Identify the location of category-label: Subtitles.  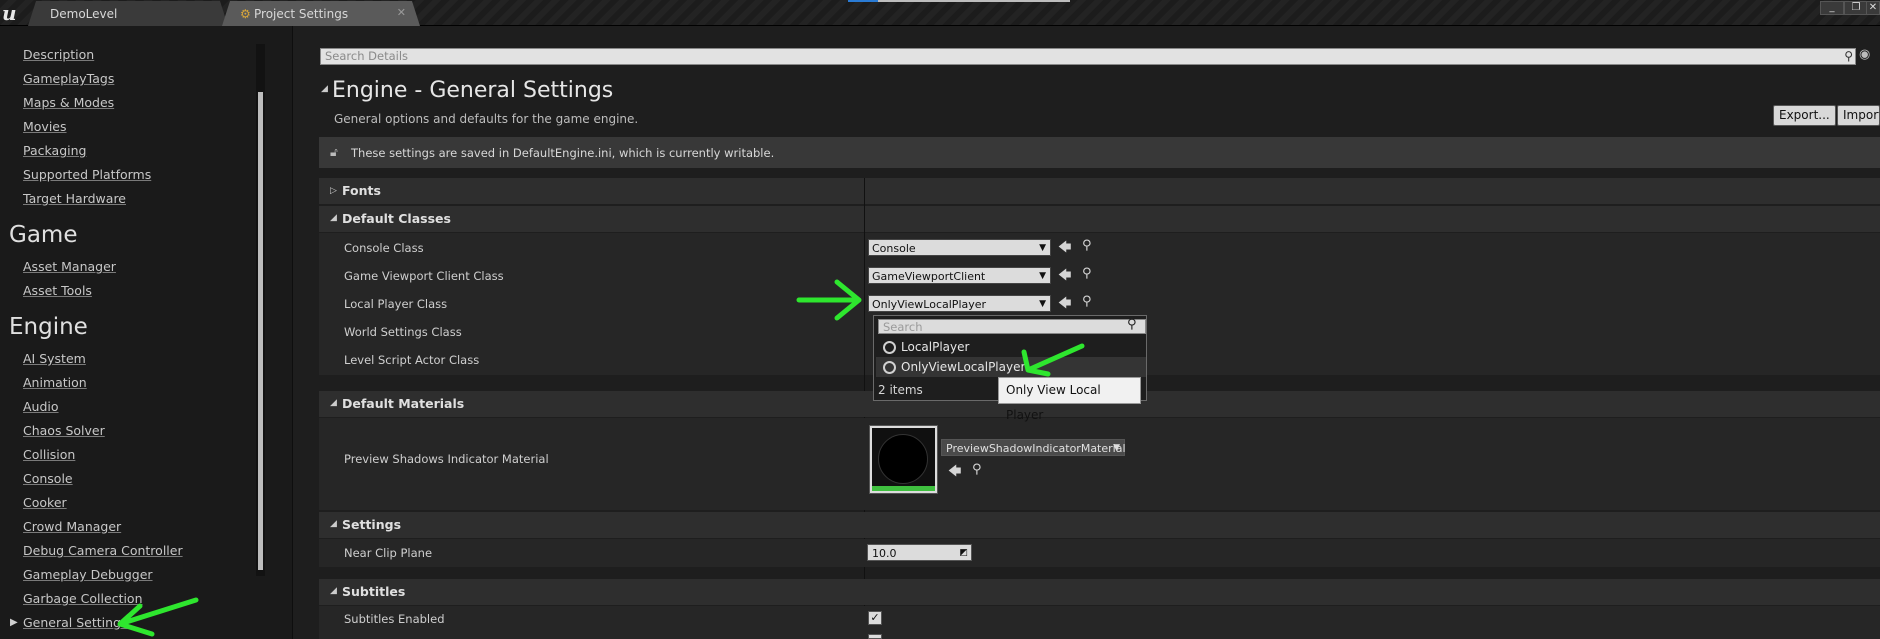
(374, 591).